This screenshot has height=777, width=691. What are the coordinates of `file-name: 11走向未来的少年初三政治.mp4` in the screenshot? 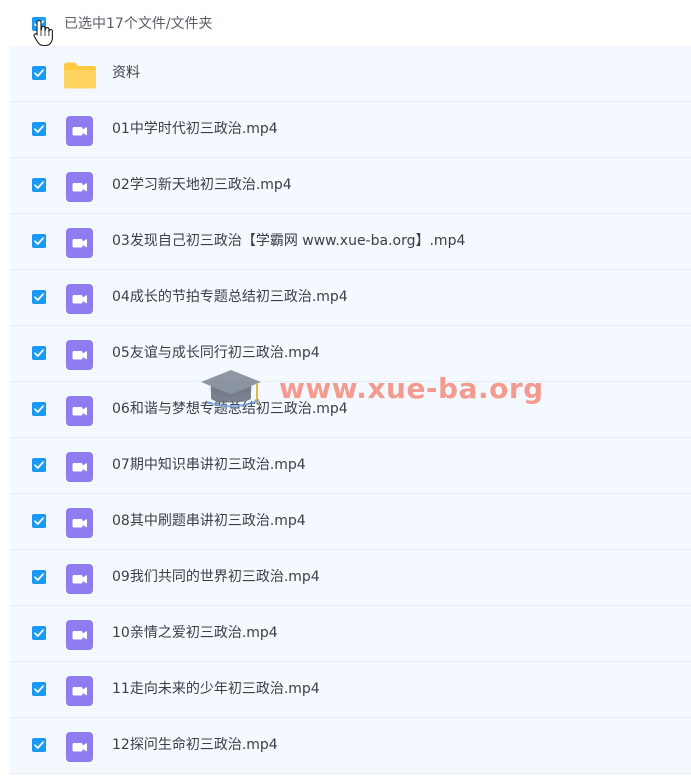 It's located at (216, 689).